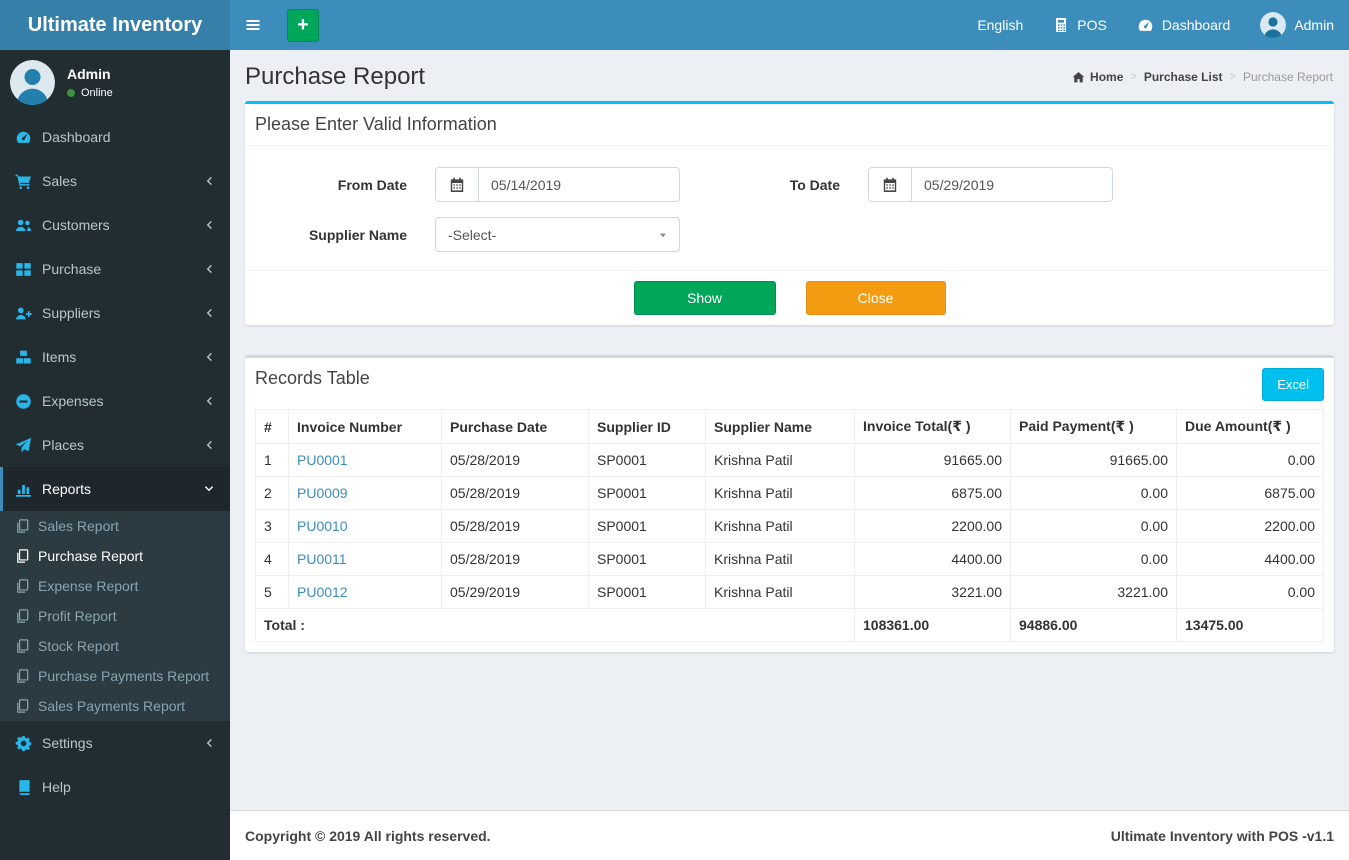 The height and width of the screenshot is (860, 1349). What do you see at coordinates (322, 592) in the screenshot?
I see `invoice-link: PU0012` at bounding box center [322, 592].